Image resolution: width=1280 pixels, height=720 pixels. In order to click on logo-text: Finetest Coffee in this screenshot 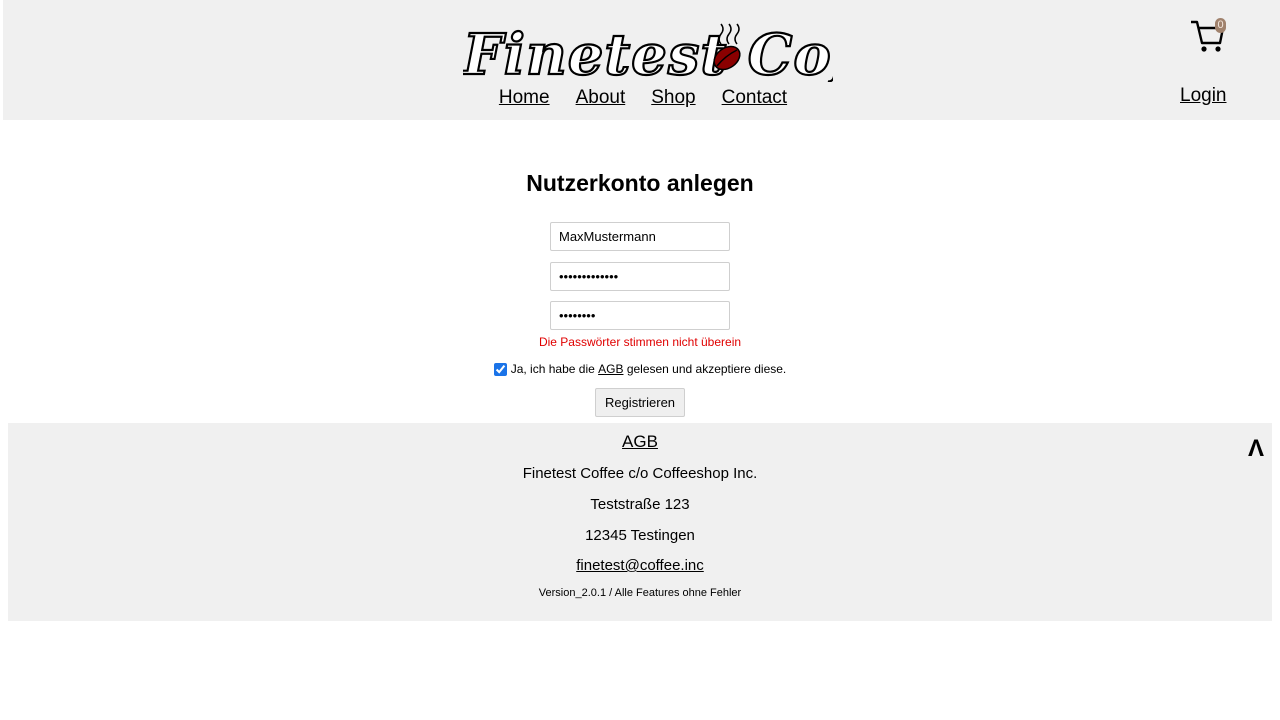, I will do `click(648, 52)`.